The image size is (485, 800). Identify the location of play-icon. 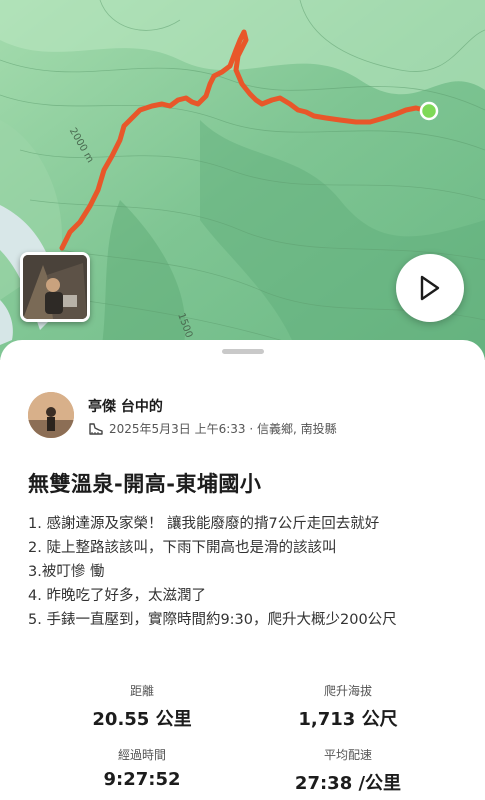
(430, 288).